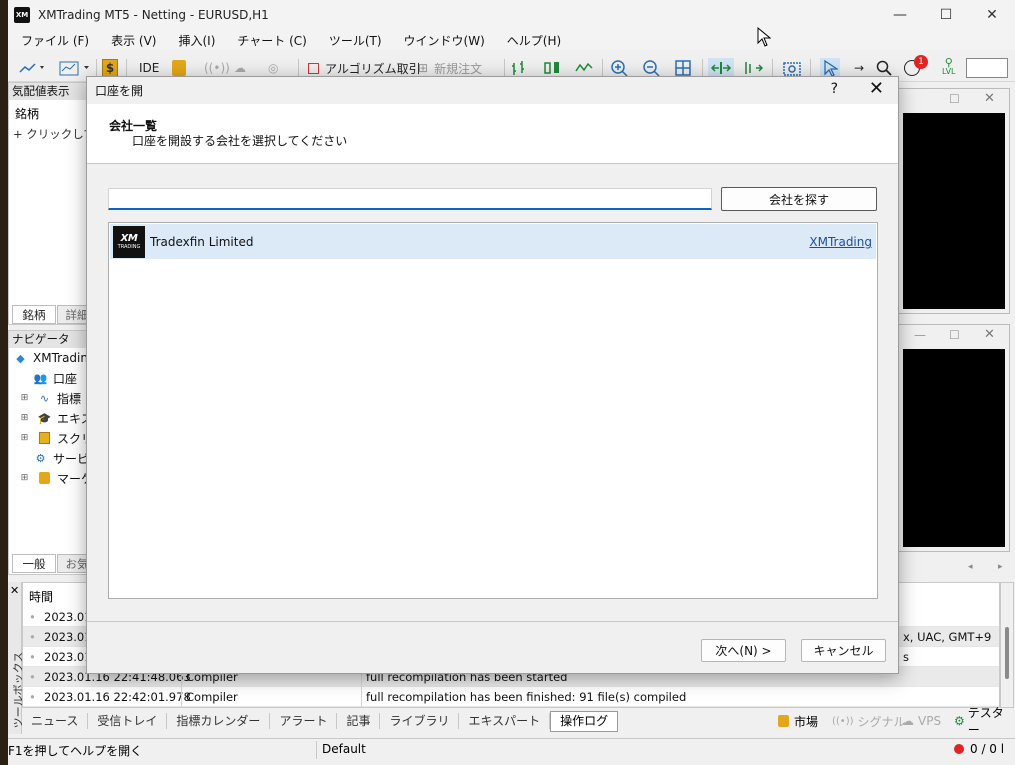 Image resolution: width=1015 pixels, height=765 pixels. Describe the element at coordinates (876, 88) in the screenshot. I see `dialog-close-button: ✕` at that location.